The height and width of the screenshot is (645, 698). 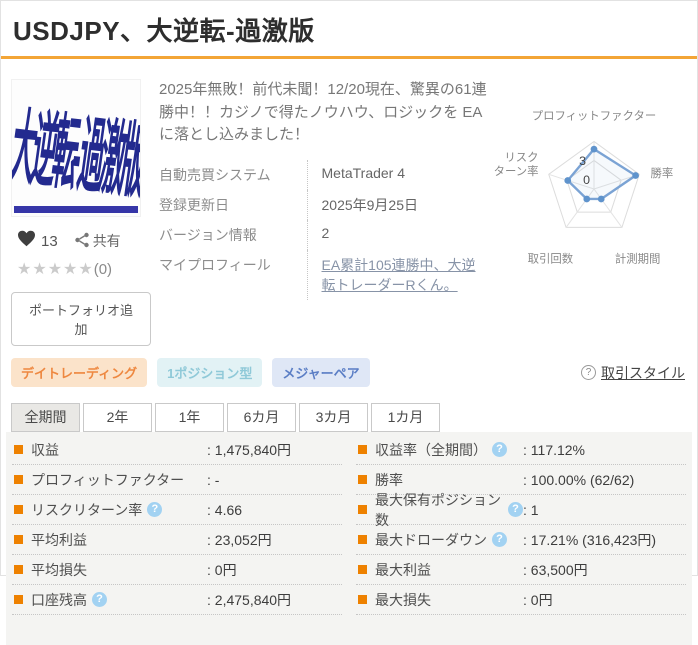 What do you see at coordinates (194, 204) in the screenshot?
I see `info-label: 登録更新日` at bounding box center [194, 204].